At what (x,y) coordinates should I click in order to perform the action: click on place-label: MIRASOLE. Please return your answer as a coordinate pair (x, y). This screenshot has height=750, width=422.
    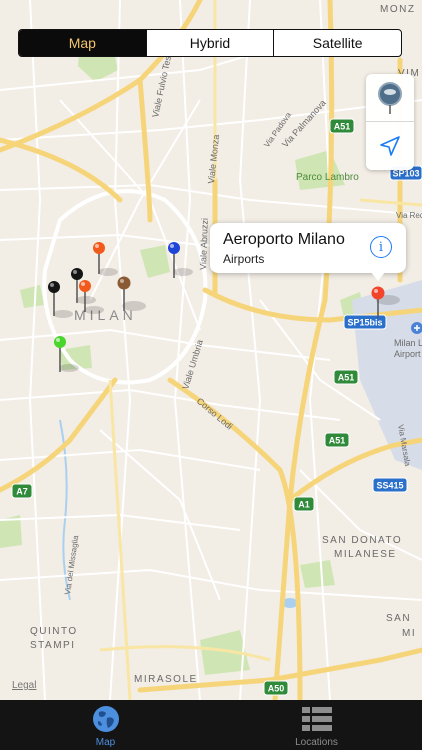
    Looking at the image, I should click on (166, 679).